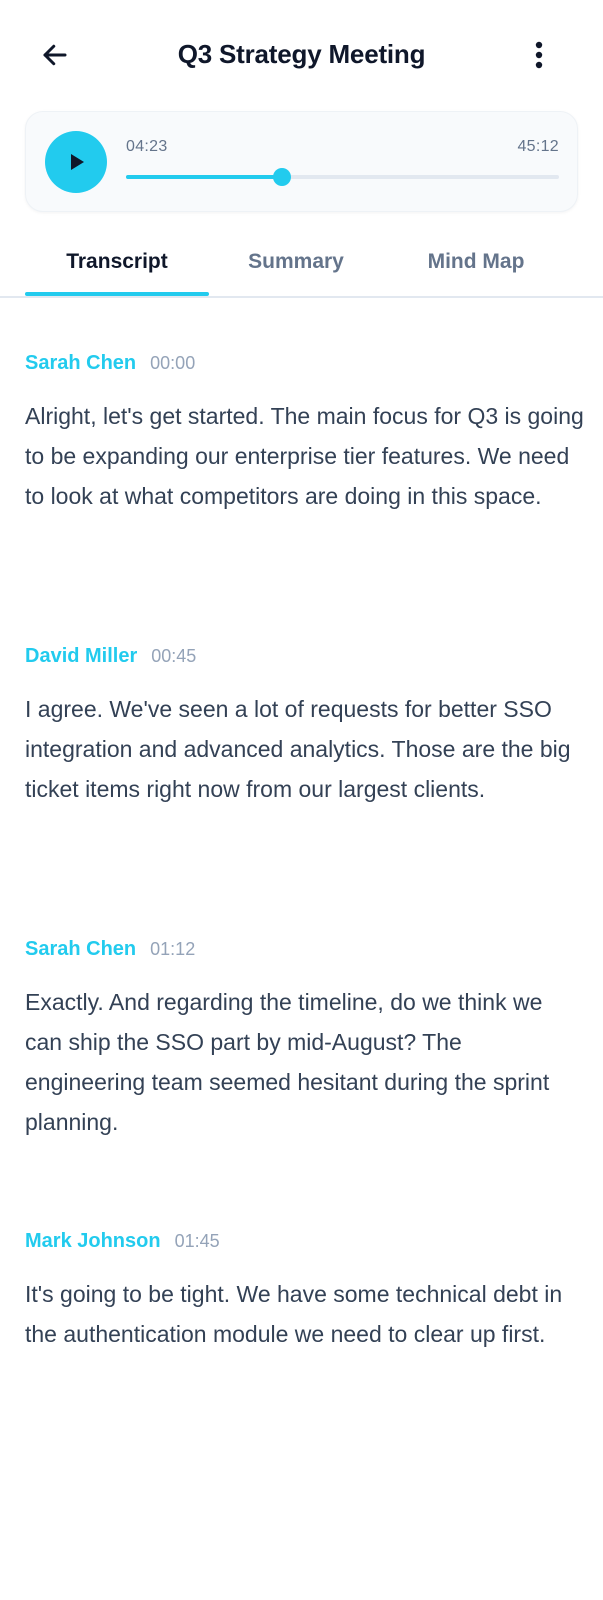 The image size is (603, 1600). I want to click on entry-timestamp: 01:45, so click(197, 1240).